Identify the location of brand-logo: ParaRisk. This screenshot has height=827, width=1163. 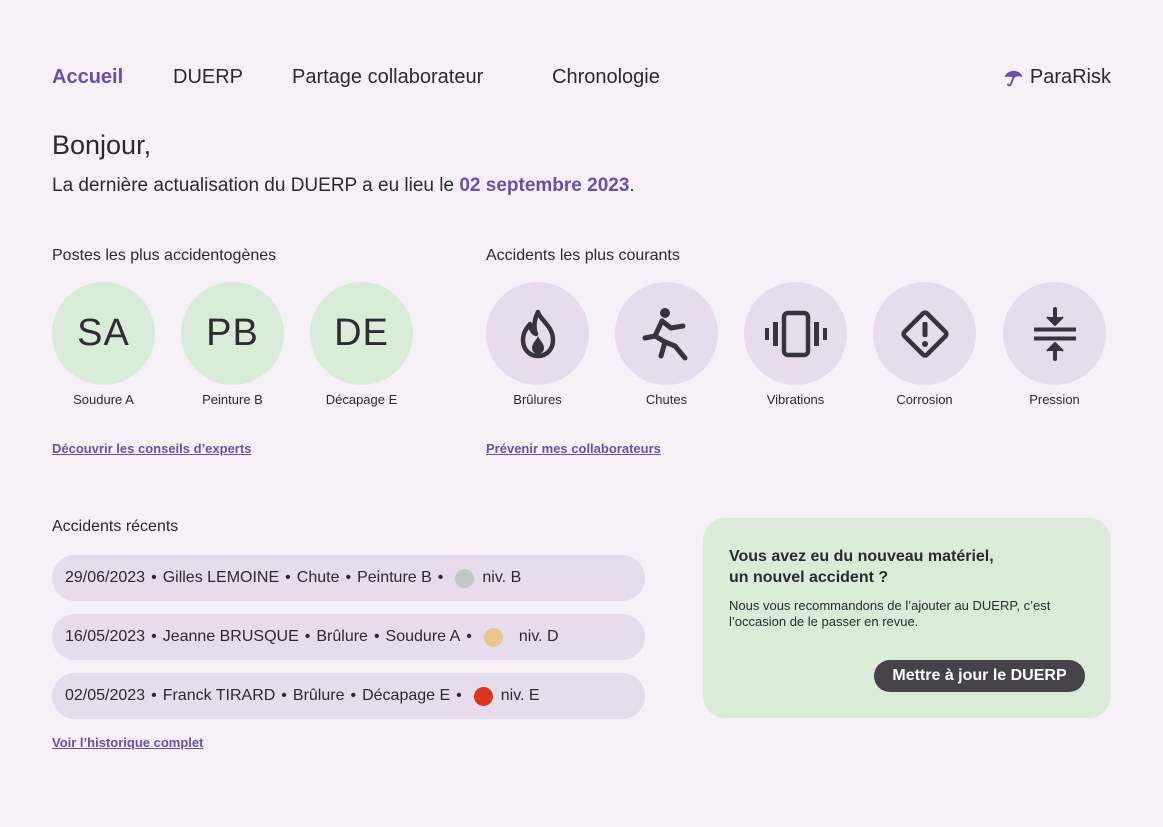
(1056, 77).